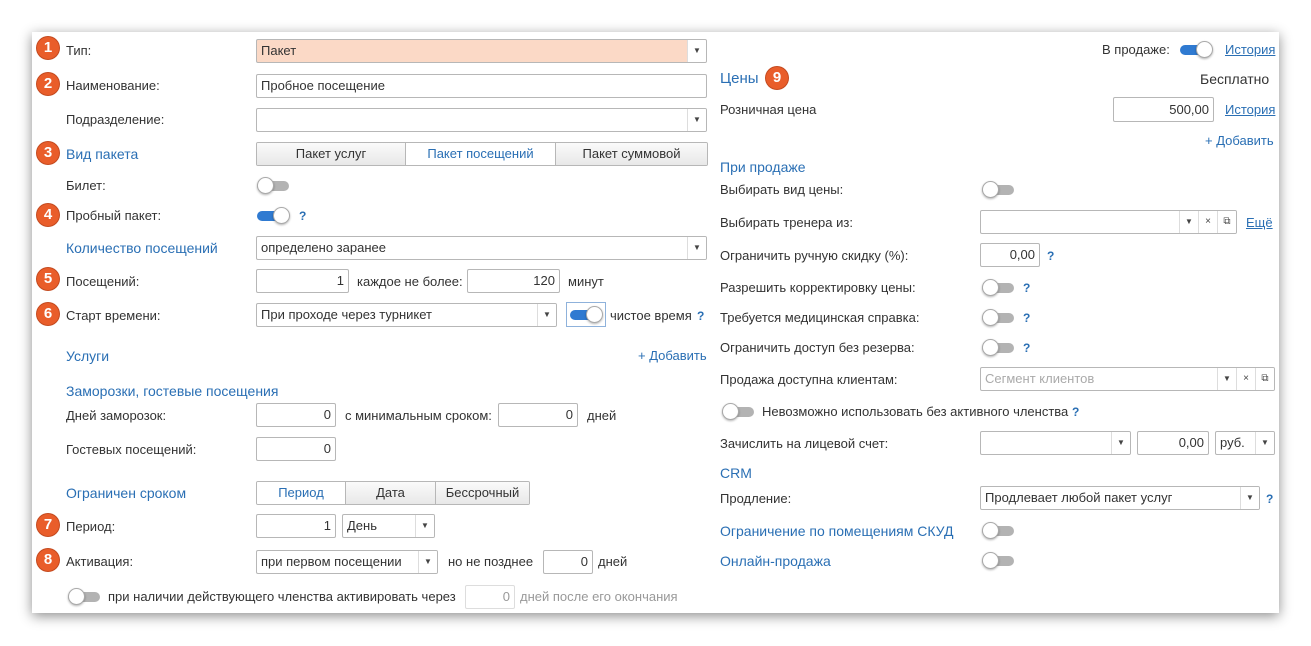 The image size is (1311, 646). I want to click on package-kind-sum: Пакет суммовой, so click(631, 154).